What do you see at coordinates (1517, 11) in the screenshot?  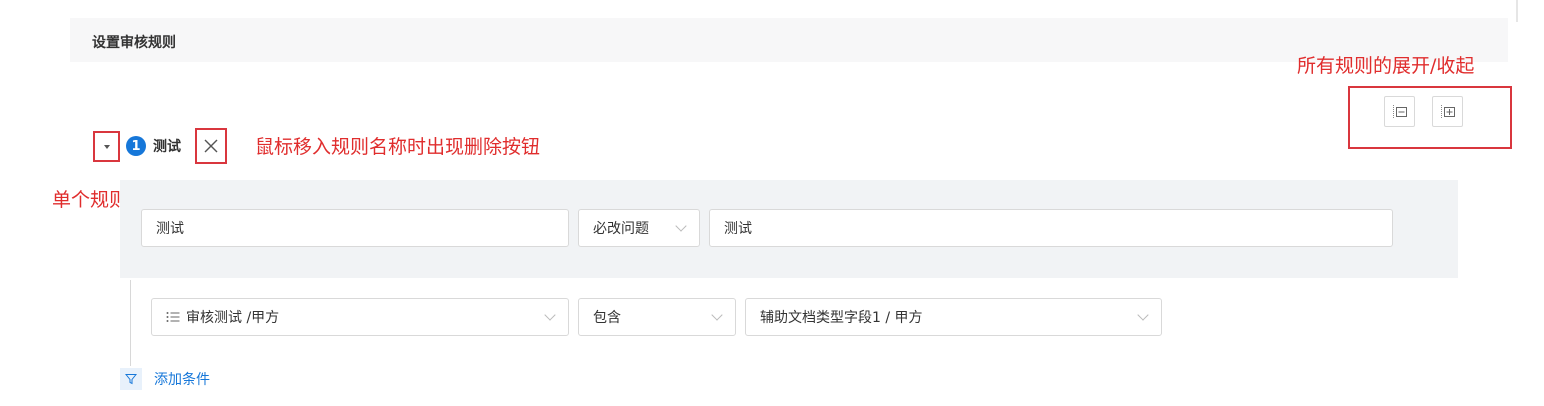 I see `scrollbar-edge` at bounding box center [1517, 11].